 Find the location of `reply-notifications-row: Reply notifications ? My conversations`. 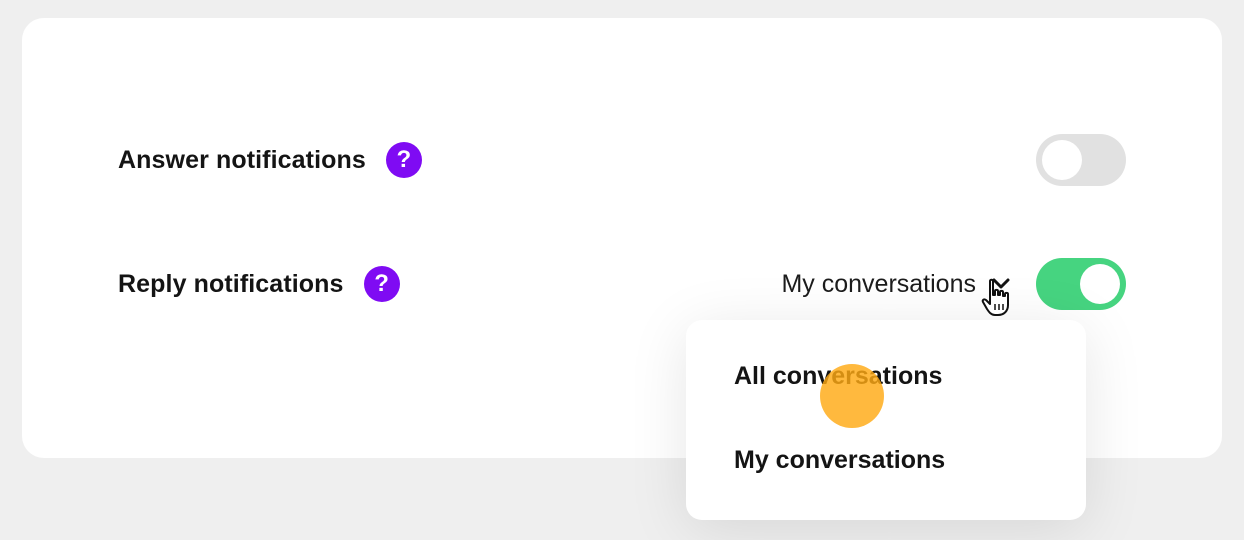

reply-notifications-row: Reply notifications ? My conversations is located at coordinates (622, 284).